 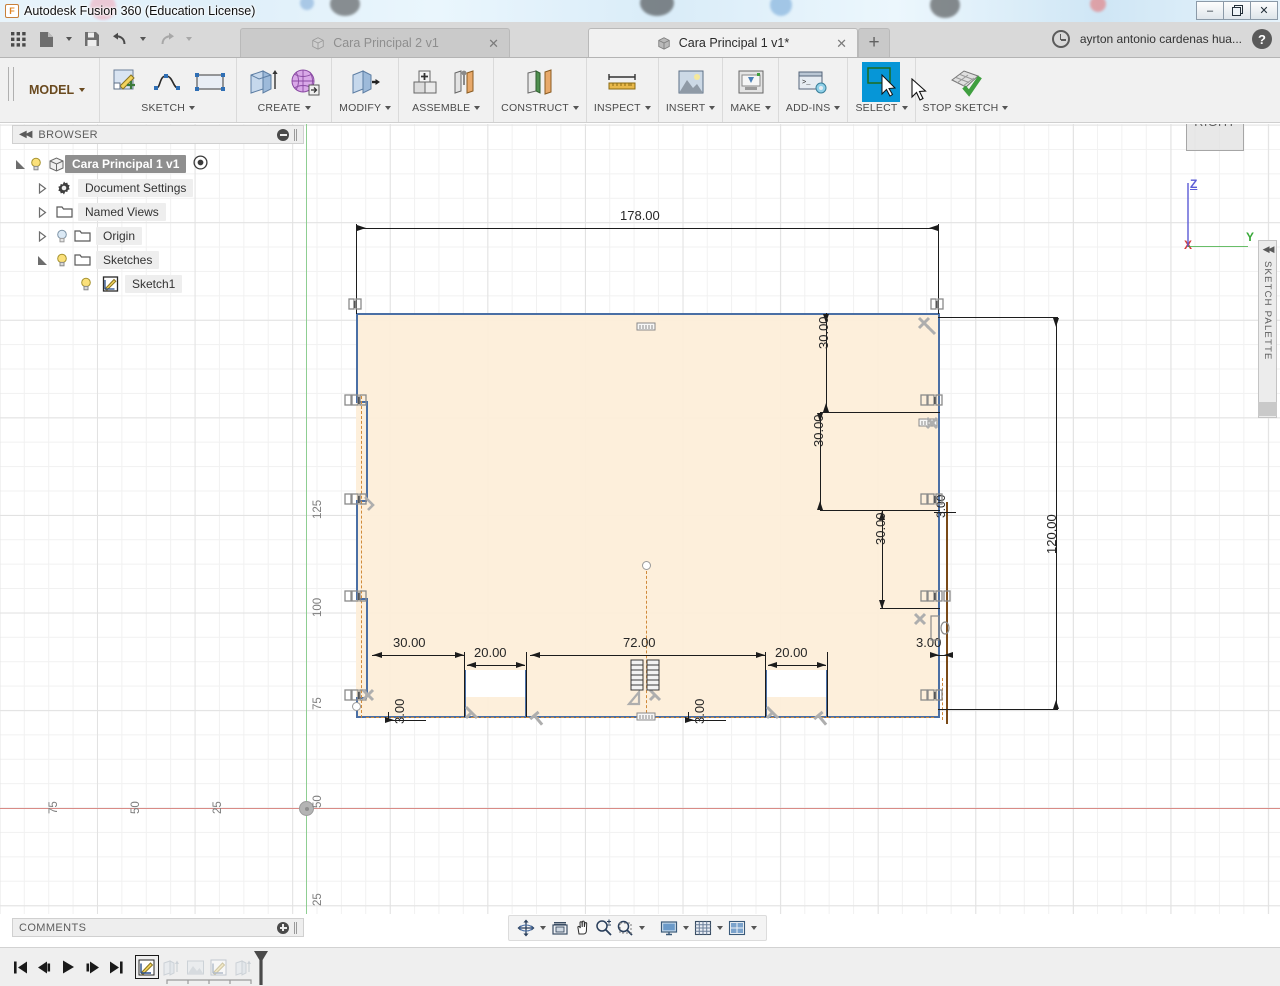 What do you see at coordinates (699, 711) in the screenshot?
I see `dimension-mid-3: 3.00` at bounding box center [699, 711].